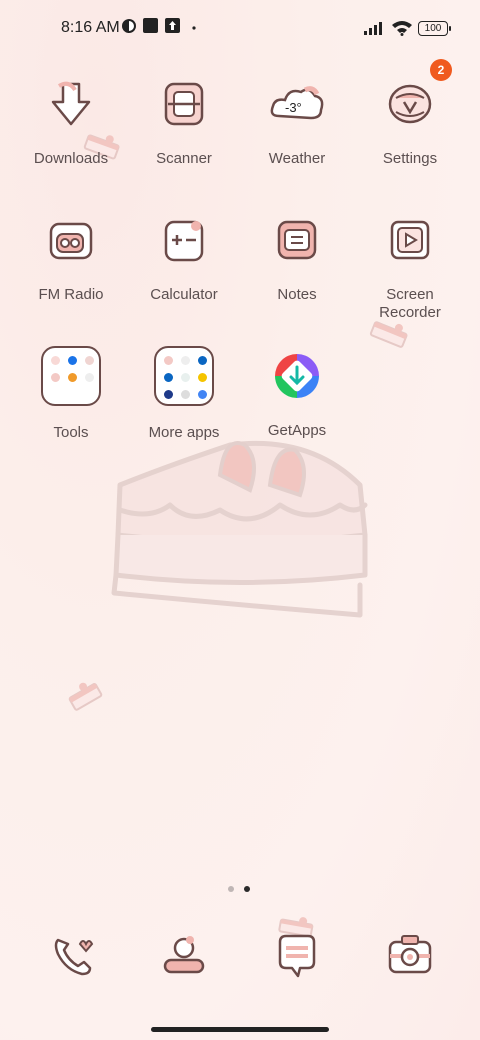 Image resolution: width=480 pixels, height=1040 pixels. I want to click on settings-notification-badge: 2, so click(441, 70).